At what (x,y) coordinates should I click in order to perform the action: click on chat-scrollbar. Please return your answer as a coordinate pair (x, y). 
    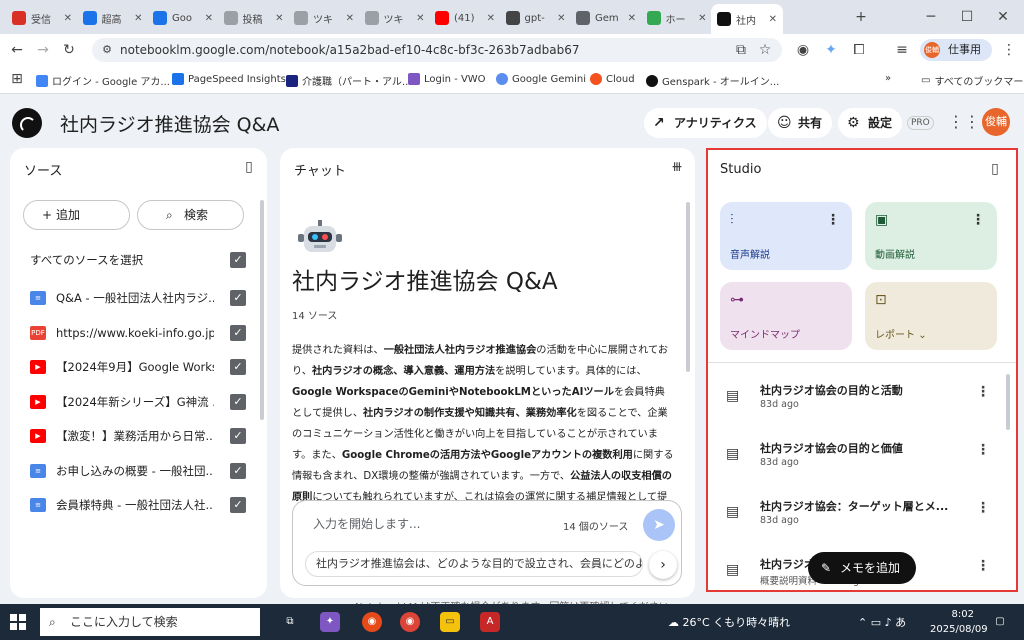
    Looking at the image, I should click on (688, 287).